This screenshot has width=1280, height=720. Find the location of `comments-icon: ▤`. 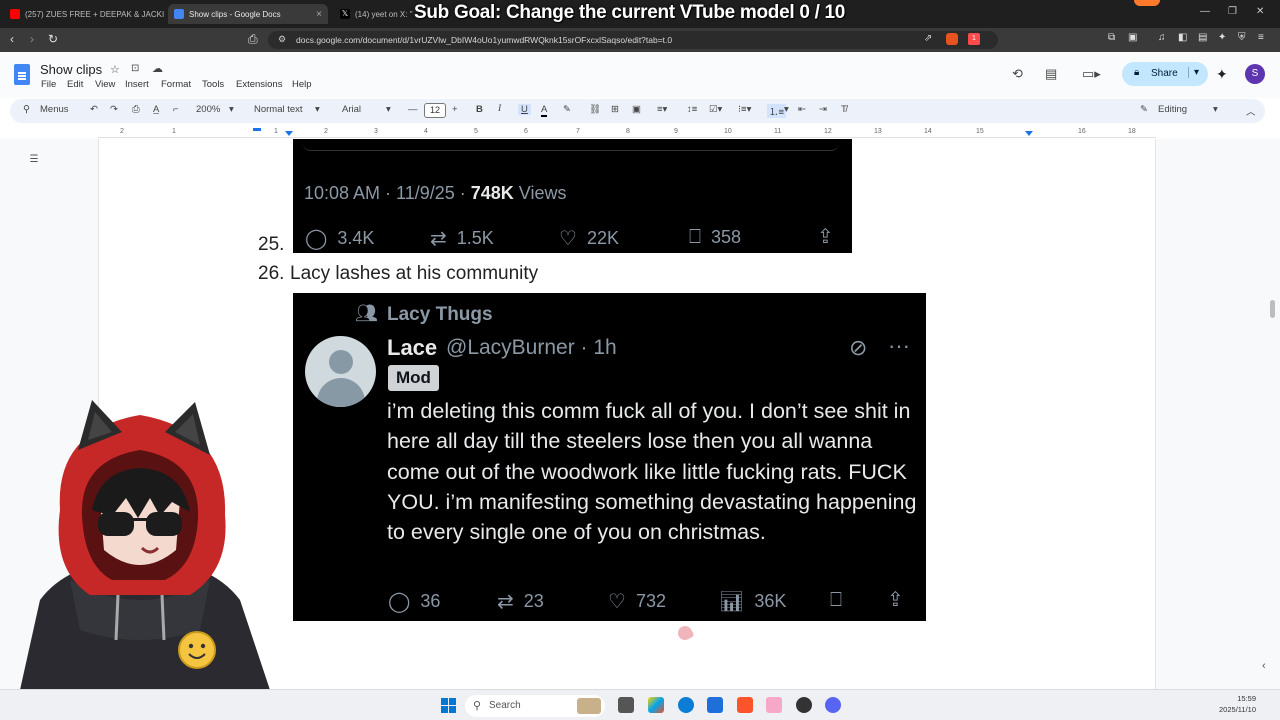

comments-icon: ▤ is located at coordinates (1051, 74).